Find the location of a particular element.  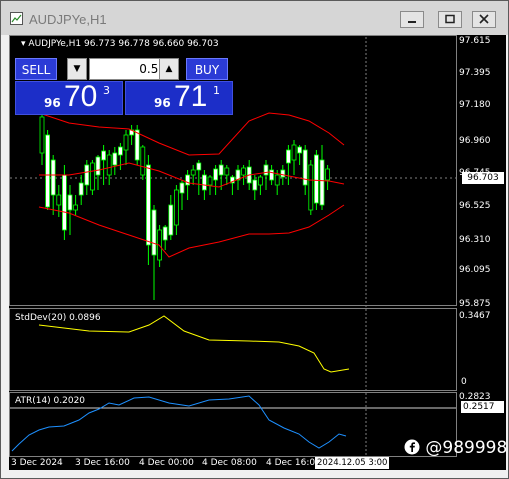

restore-icon is located at coordinates (450, 19).